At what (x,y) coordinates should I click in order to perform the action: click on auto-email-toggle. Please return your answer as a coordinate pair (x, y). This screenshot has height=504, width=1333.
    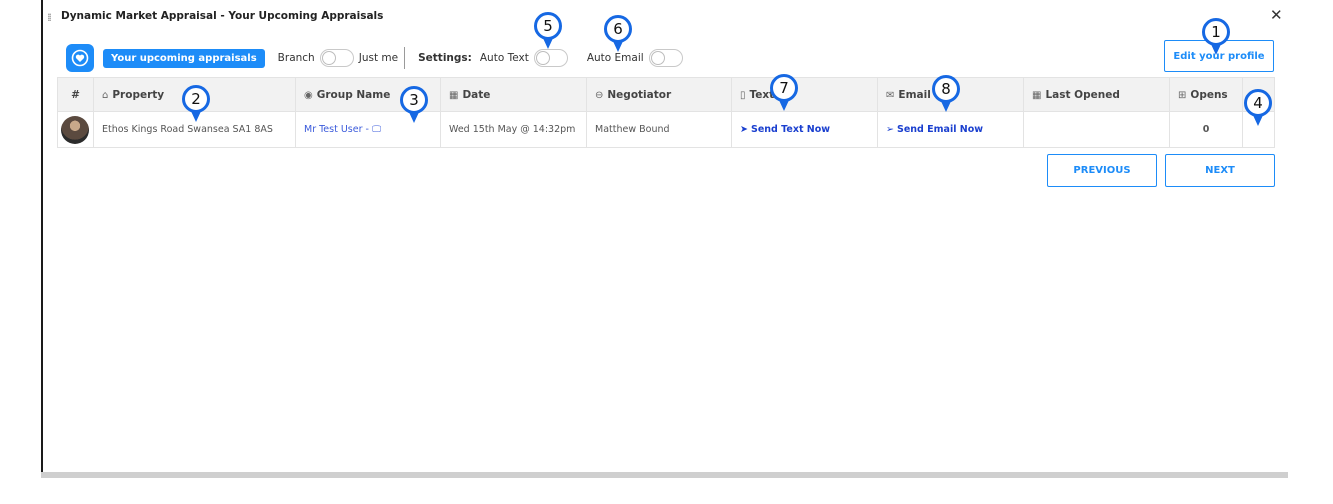
    Looking at the image, I should click on (665, 58).